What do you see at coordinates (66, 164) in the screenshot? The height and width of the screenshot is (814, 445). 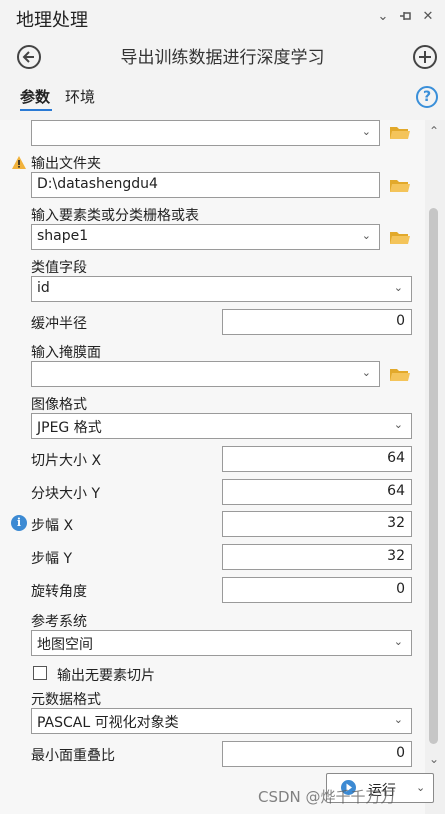 I see `output-folder-label: 输出文件夹` at bounding box center [66, 164].